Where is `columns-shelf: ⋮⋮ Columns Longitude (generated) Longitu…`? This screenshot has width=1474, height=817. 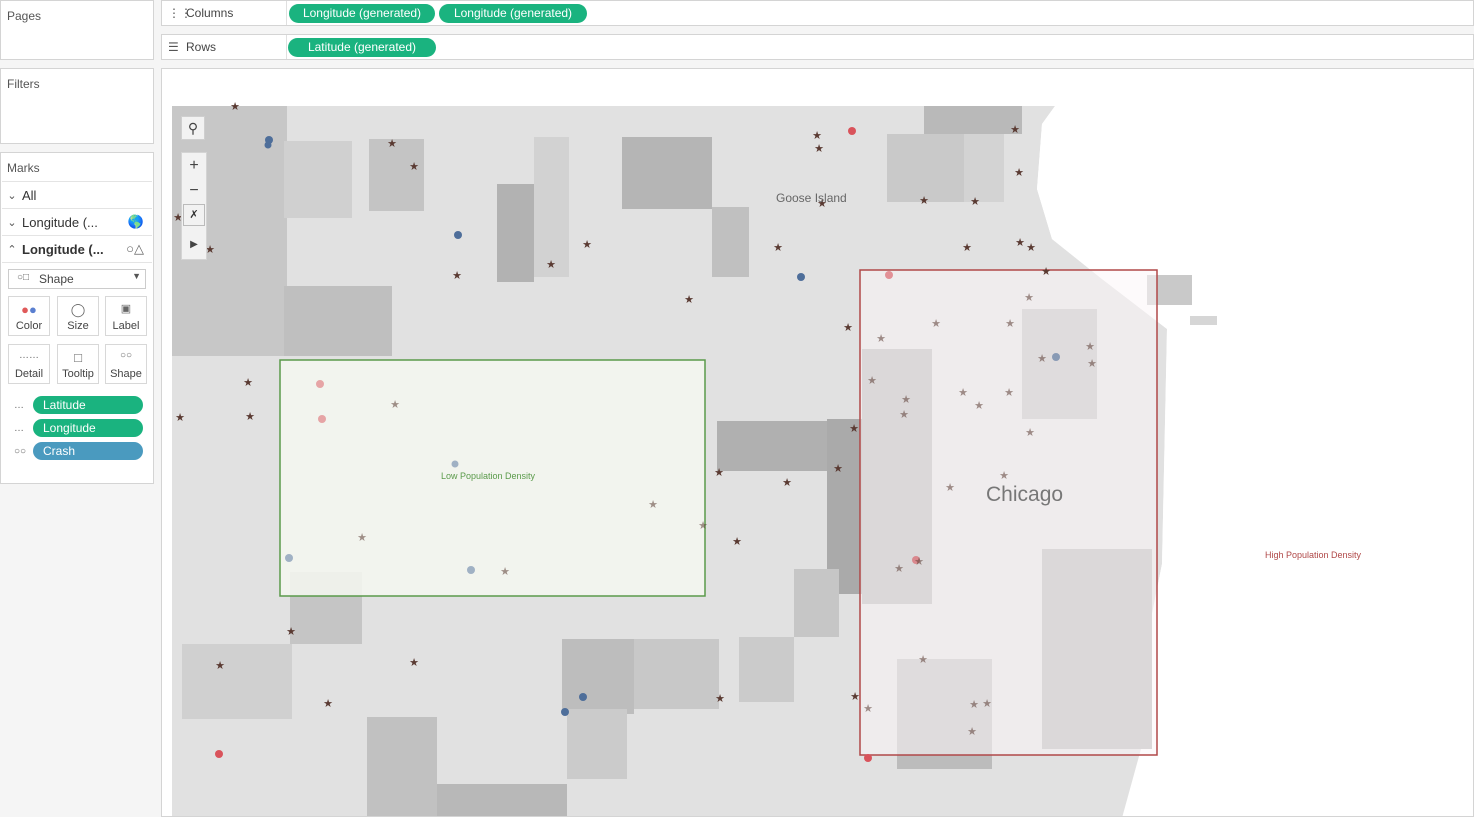
columns-shelf: ⋮⋮ Columns Longitude (generated) Longitu… is located at coordinates (817, 13).